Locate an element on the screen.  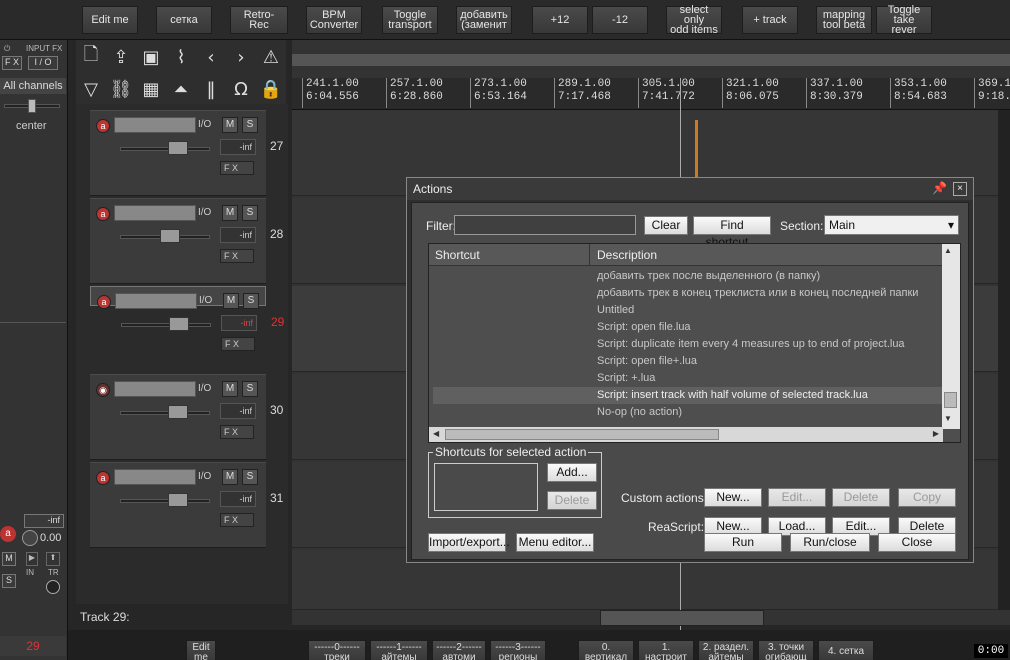
master-fx-button: F X is located at coordinates (12, 63).